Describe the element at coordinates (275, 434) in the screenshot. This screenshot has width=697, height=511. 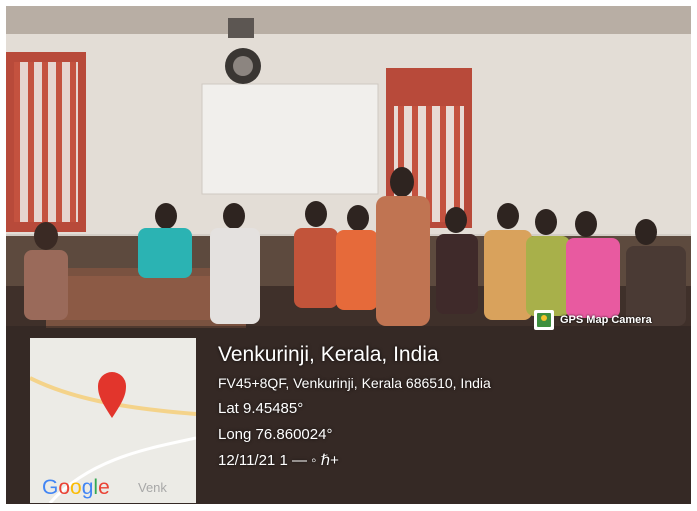
I see `longitude: Long 76.860024°` at that location.